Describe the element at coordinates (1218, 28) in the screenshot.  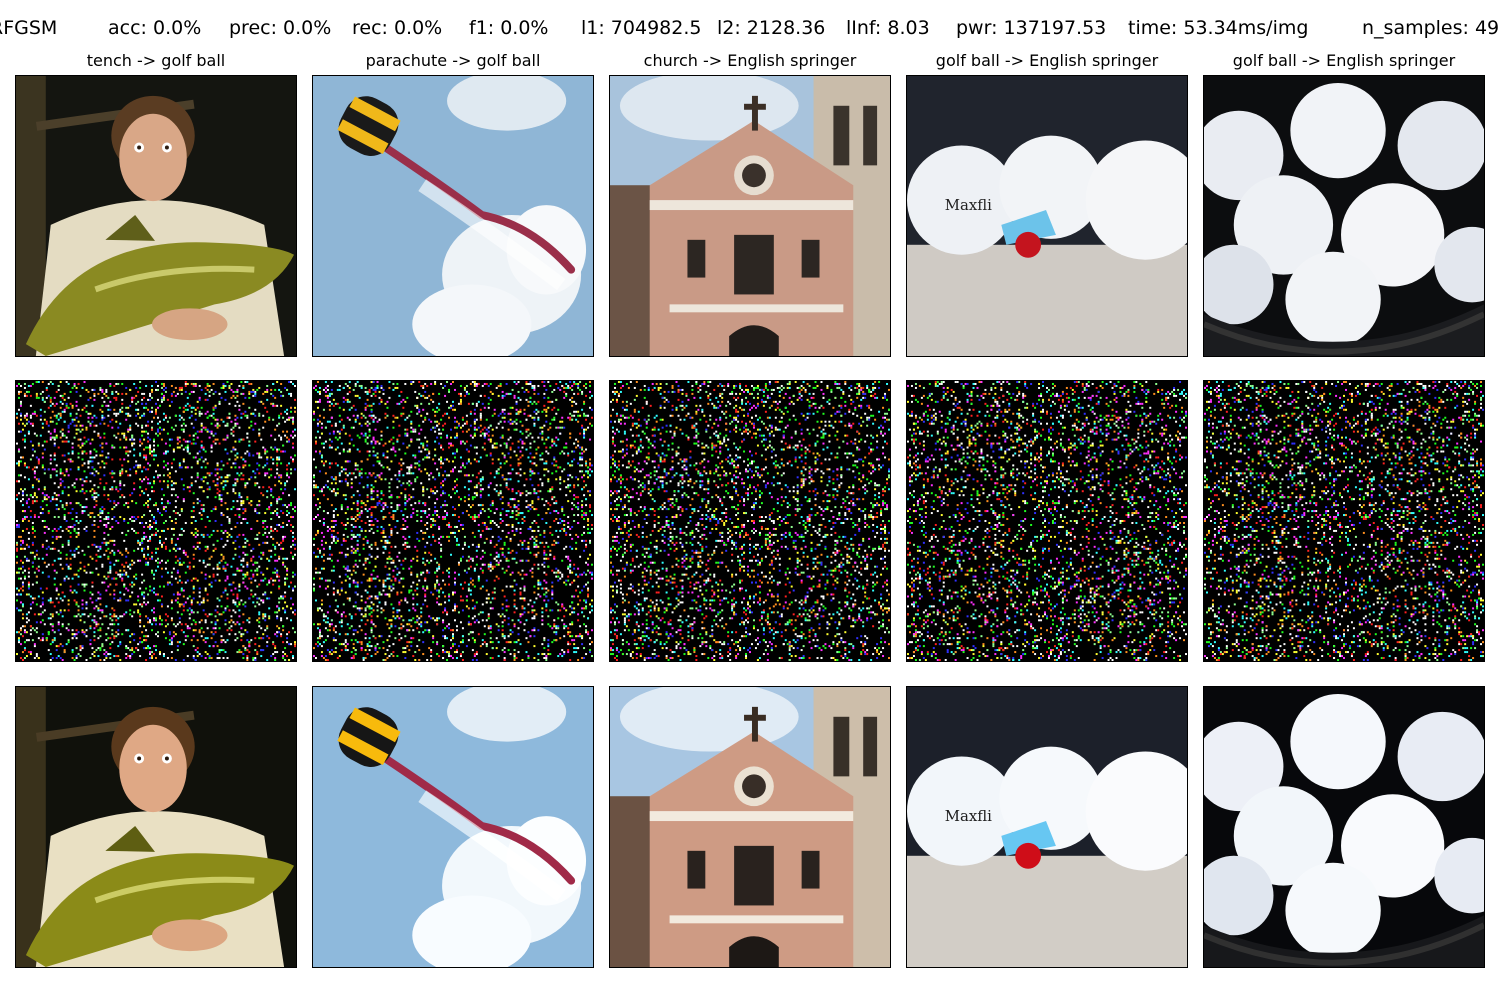
I see `time-metric: time: 53.34ms/img` at that location.